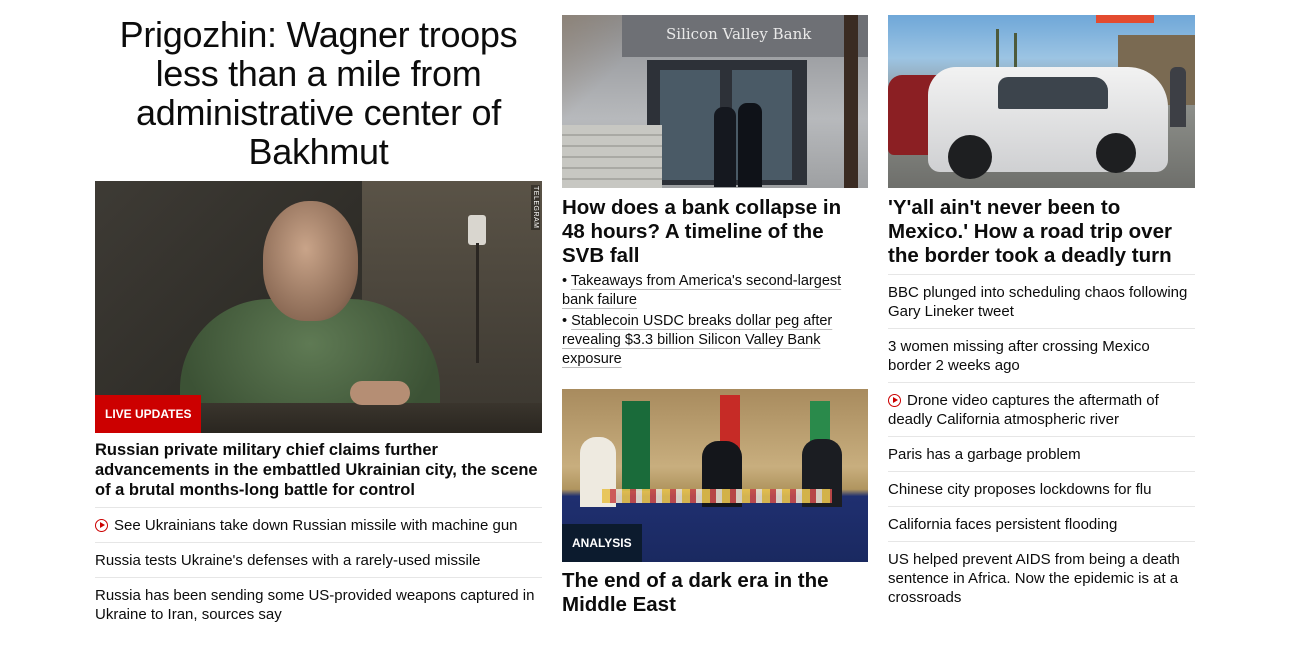 Image resolution: width=1290 pixels, height=648 pixels. What do you see at coordinates (1002, 524) in the screenshot?
I see `story-link: California faces persistent flooding` at bounding box center [1002, 524].